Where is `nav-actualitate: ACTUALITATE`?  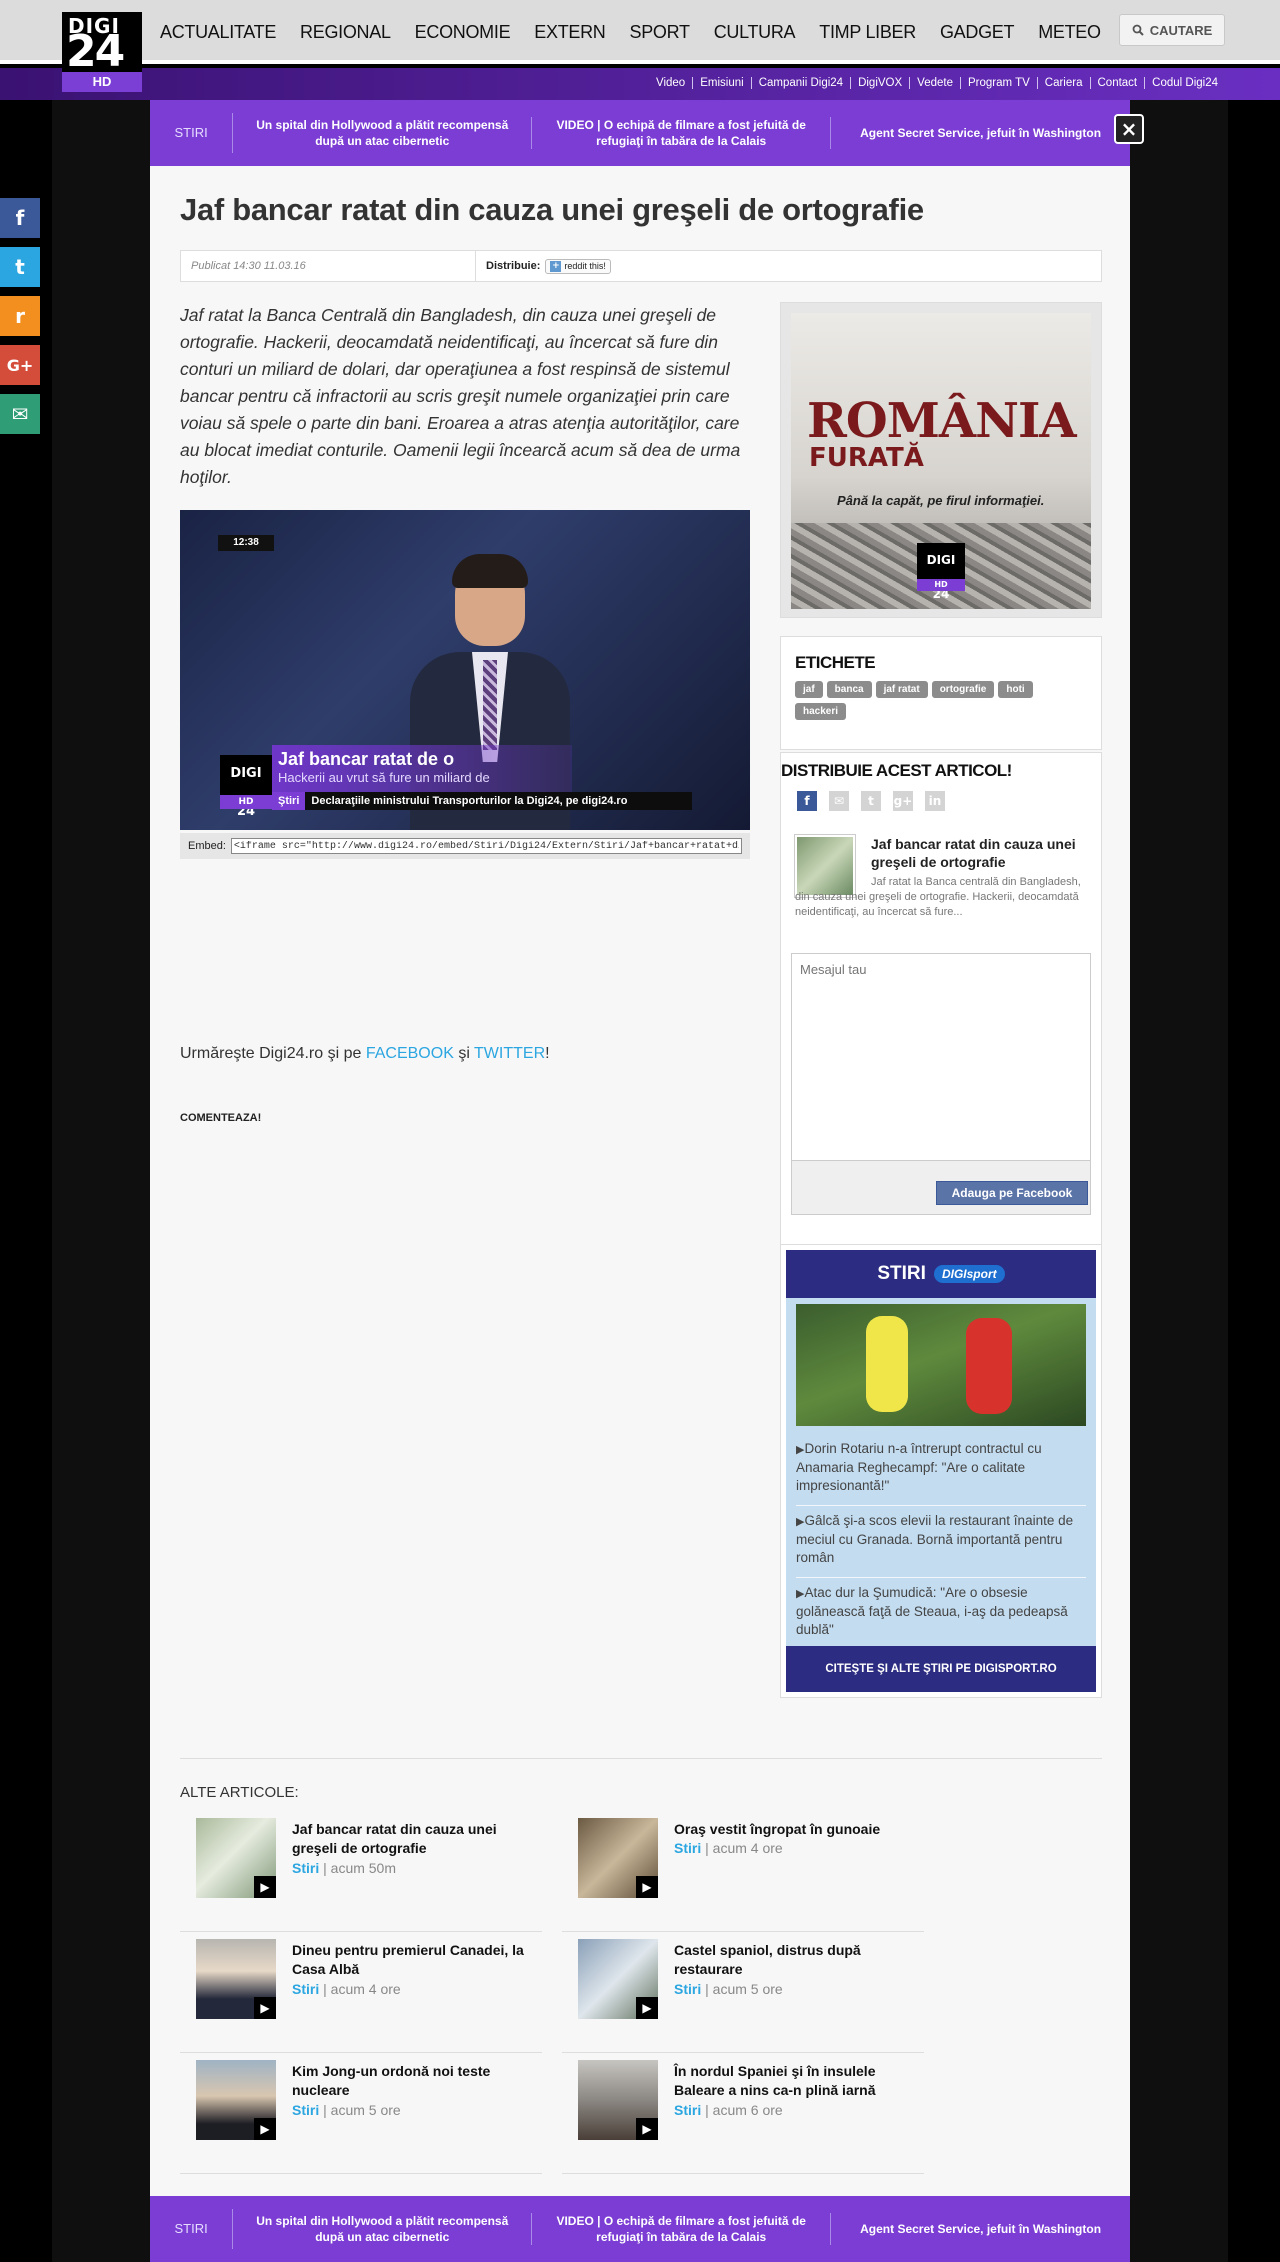
nav-actualitate: ACTUALITATE is located at coordinates (218, 32).